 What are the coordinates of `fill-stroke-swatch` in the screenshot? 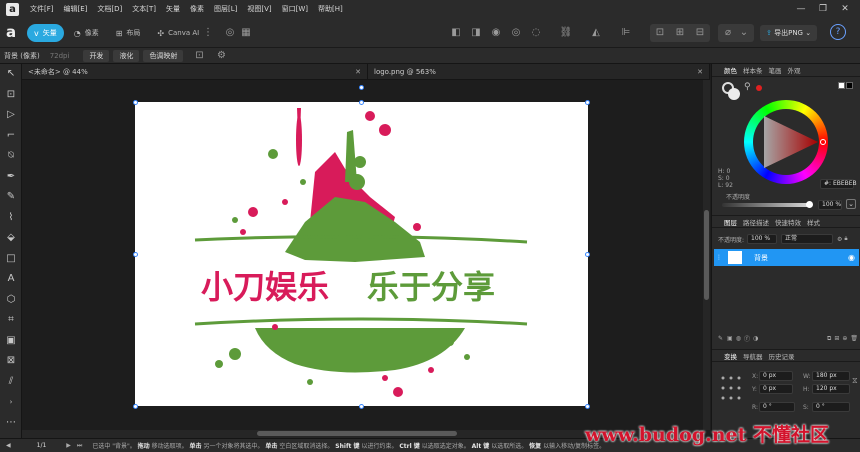 It's located at (731, 91).